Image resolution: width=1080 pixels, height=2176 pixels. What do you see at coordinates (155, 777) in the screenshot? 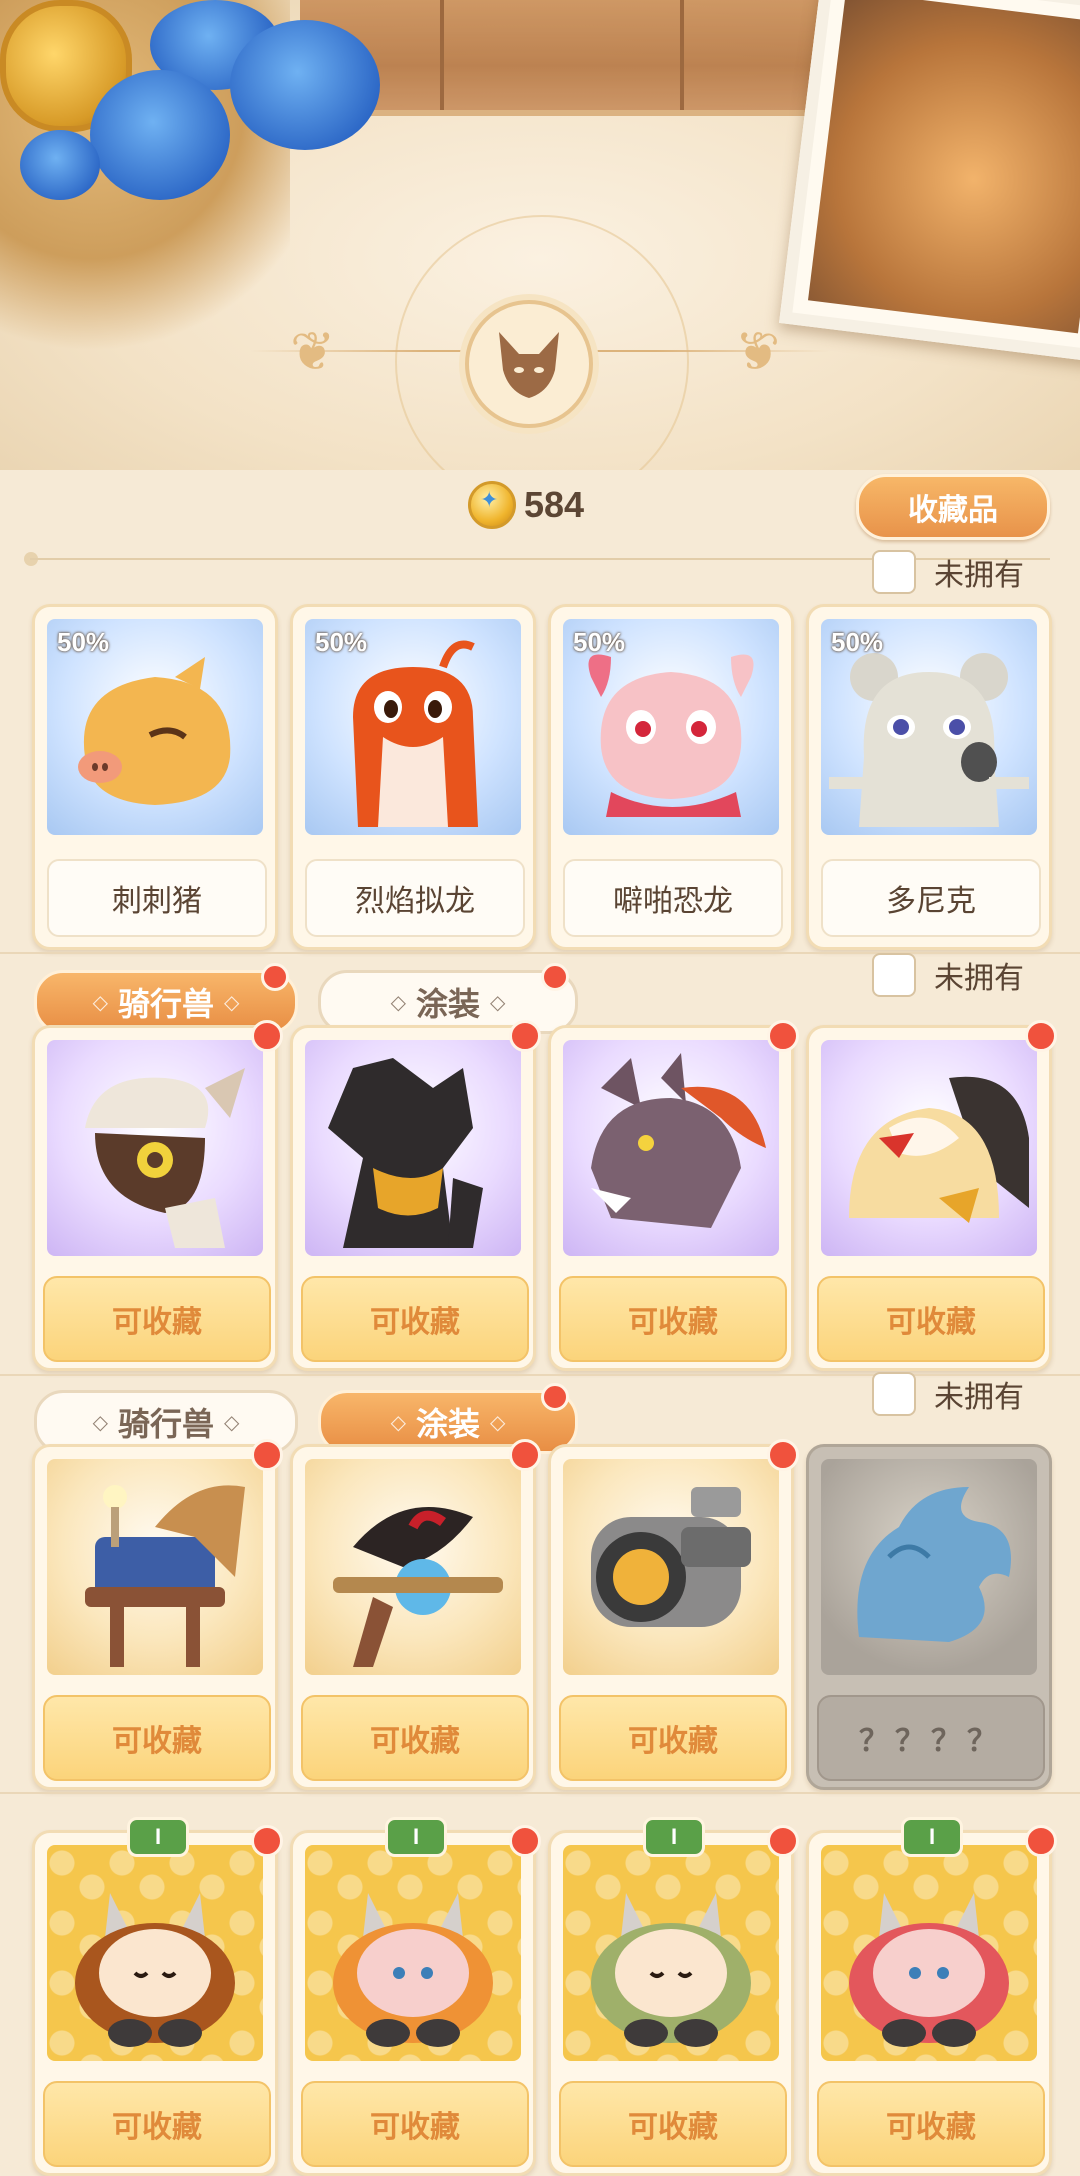
I see `collectible-card: 50% 刺刺猪` at bounding box center [155, 777].